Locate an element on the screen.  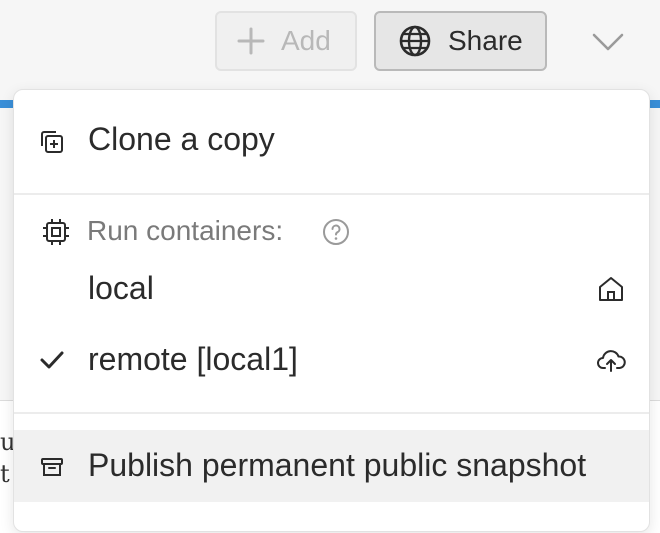
background-text: t is located at coordinates (5, 474).